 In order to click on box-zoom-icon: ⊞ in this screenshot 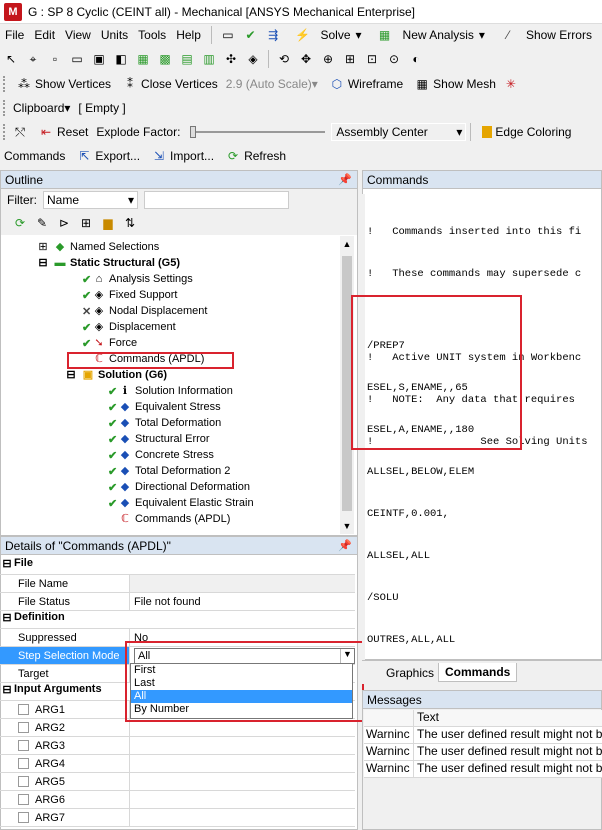, I will do `click(350, 59)`.